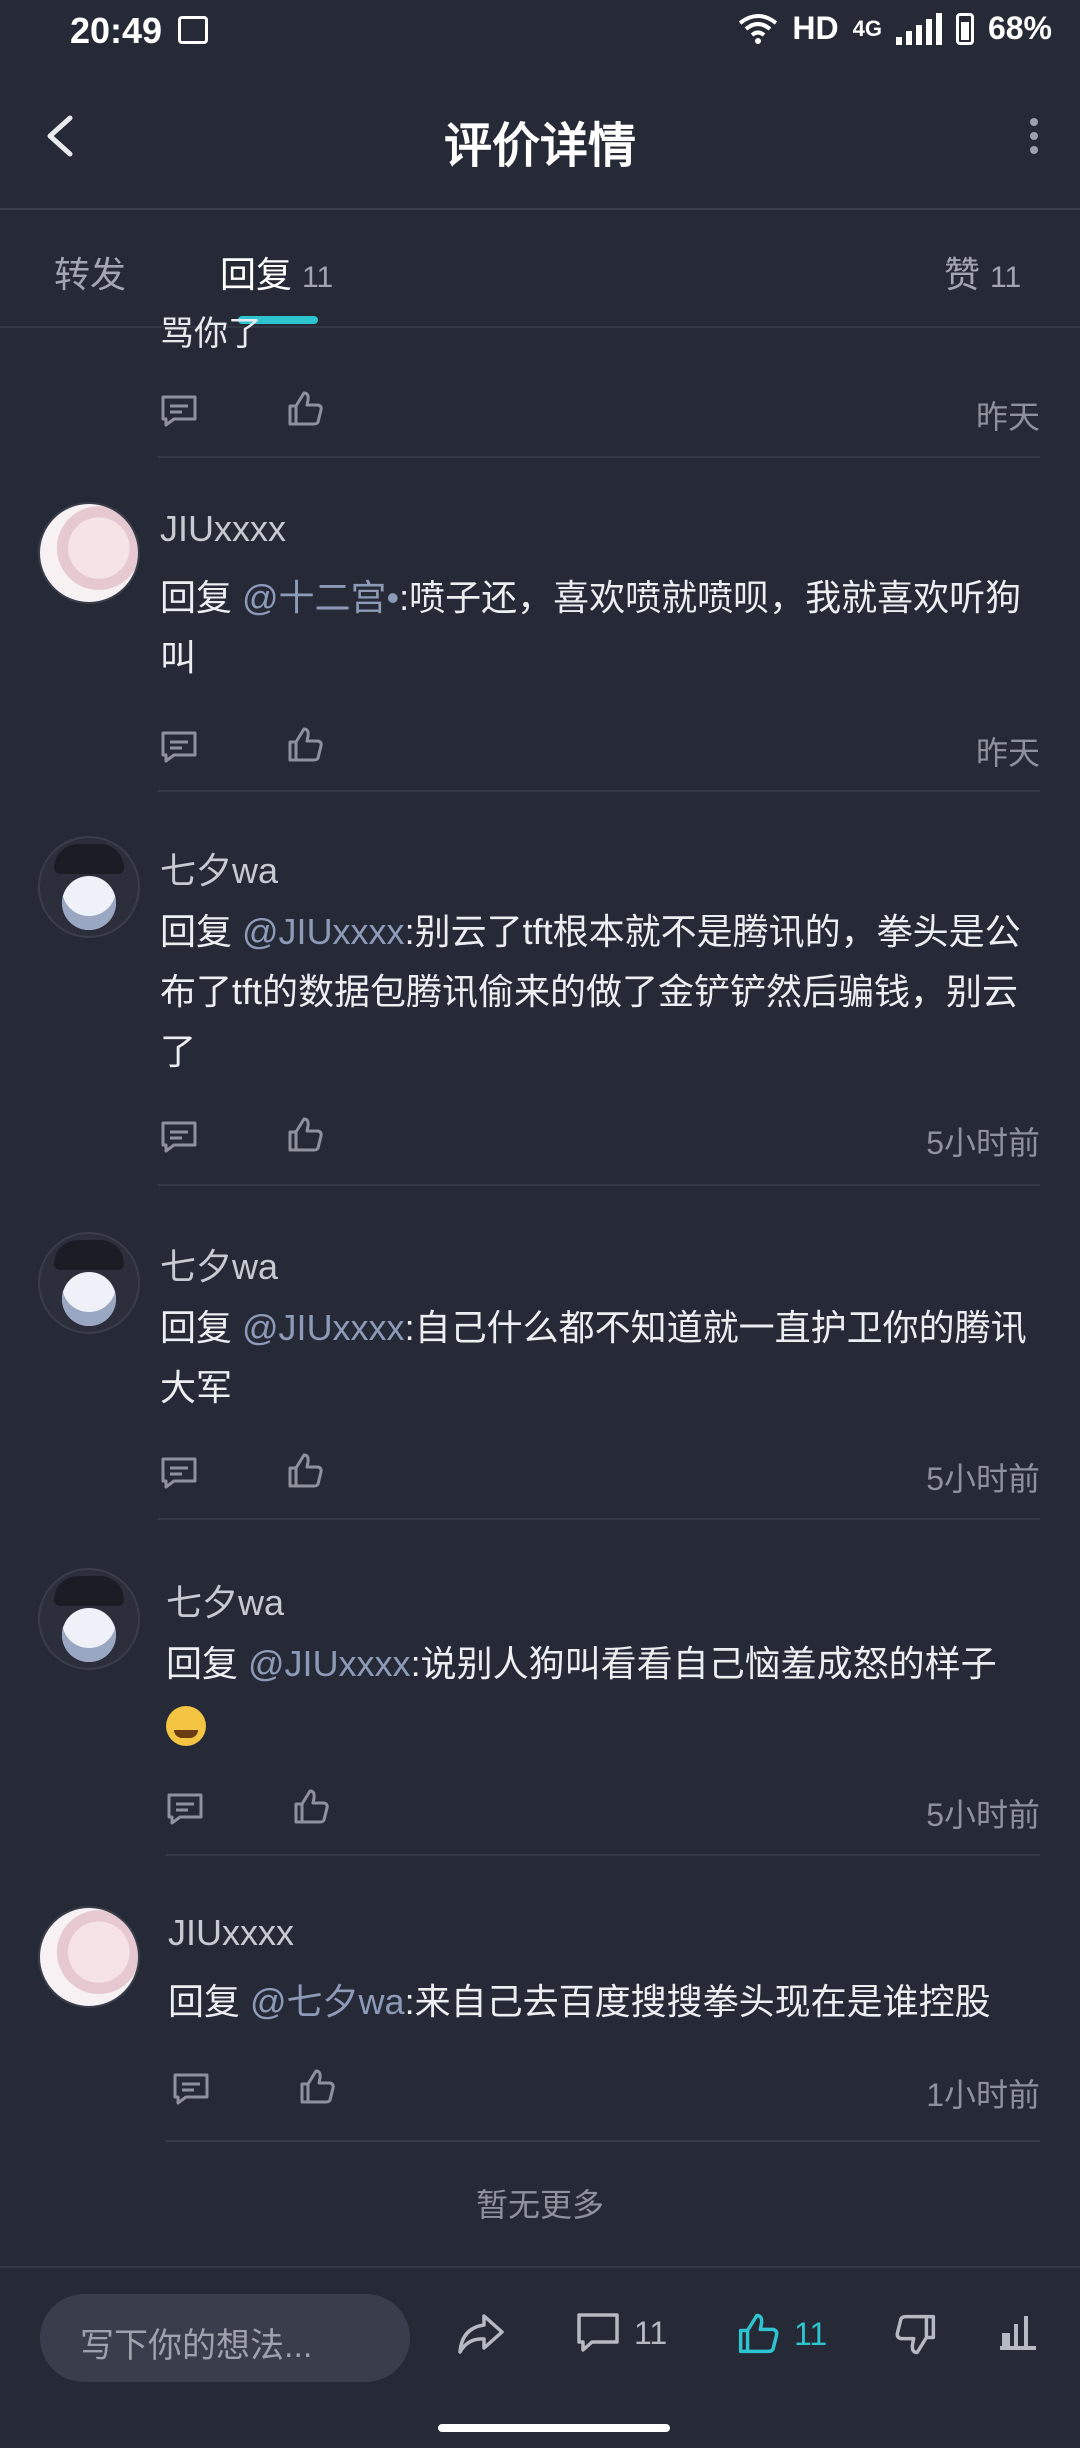  I want to click on page-title: 评价详情, so click(539, 146).